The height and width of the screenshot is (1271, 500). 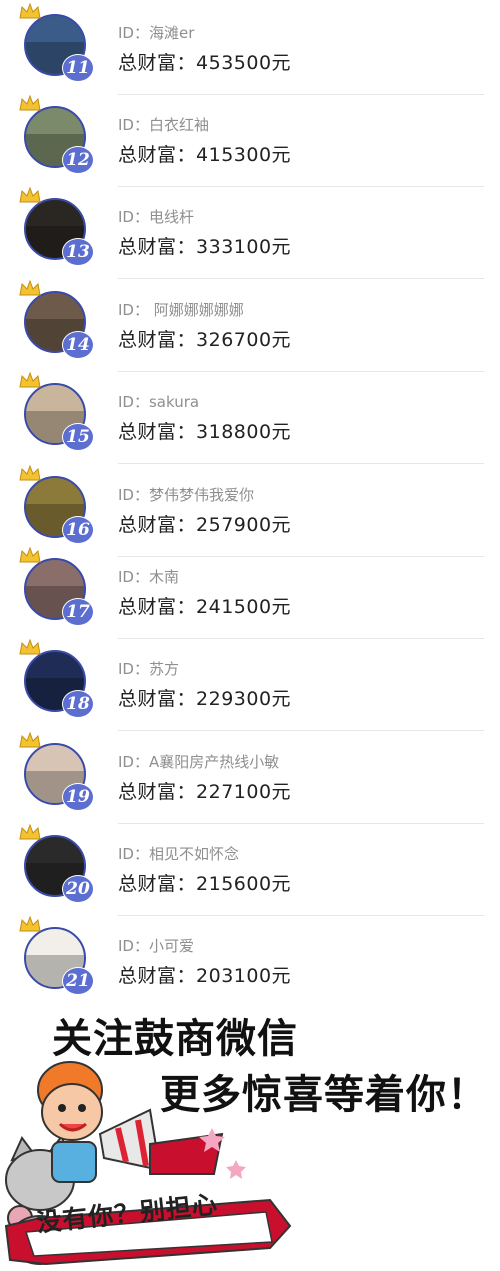 What do you see at coordinates (56, 42) in the screenshot?
I see `avatar: 11` at bounding box center [56, 42].